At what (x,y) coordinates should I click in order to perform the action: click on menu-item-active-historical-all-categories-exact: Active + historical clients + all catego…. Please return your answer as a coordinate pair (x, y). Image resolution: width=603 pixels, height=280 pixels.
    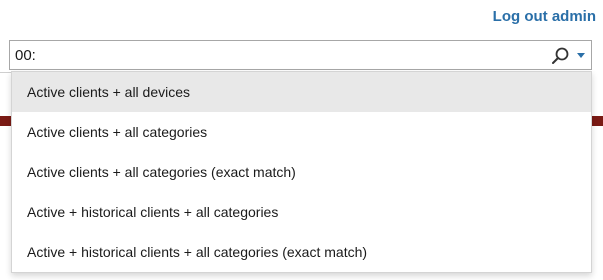
    Looking at the image, I should click on (301, 252).